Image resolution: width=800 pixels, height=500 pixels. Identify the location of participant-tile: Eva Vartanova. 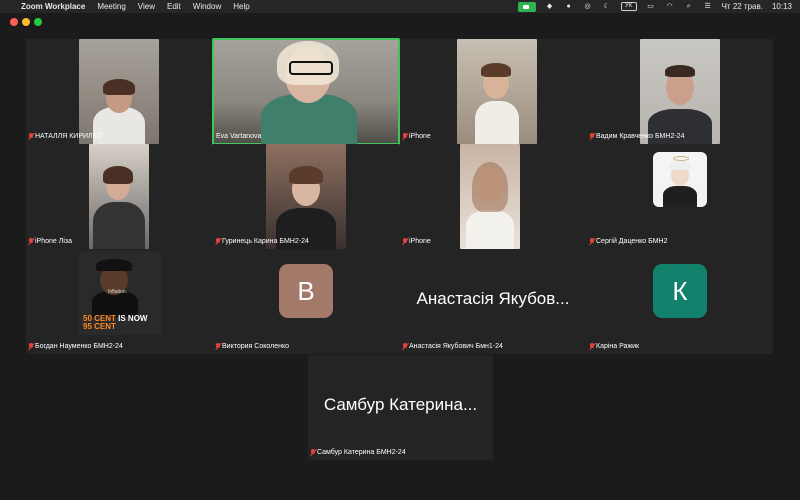
(306, 91).